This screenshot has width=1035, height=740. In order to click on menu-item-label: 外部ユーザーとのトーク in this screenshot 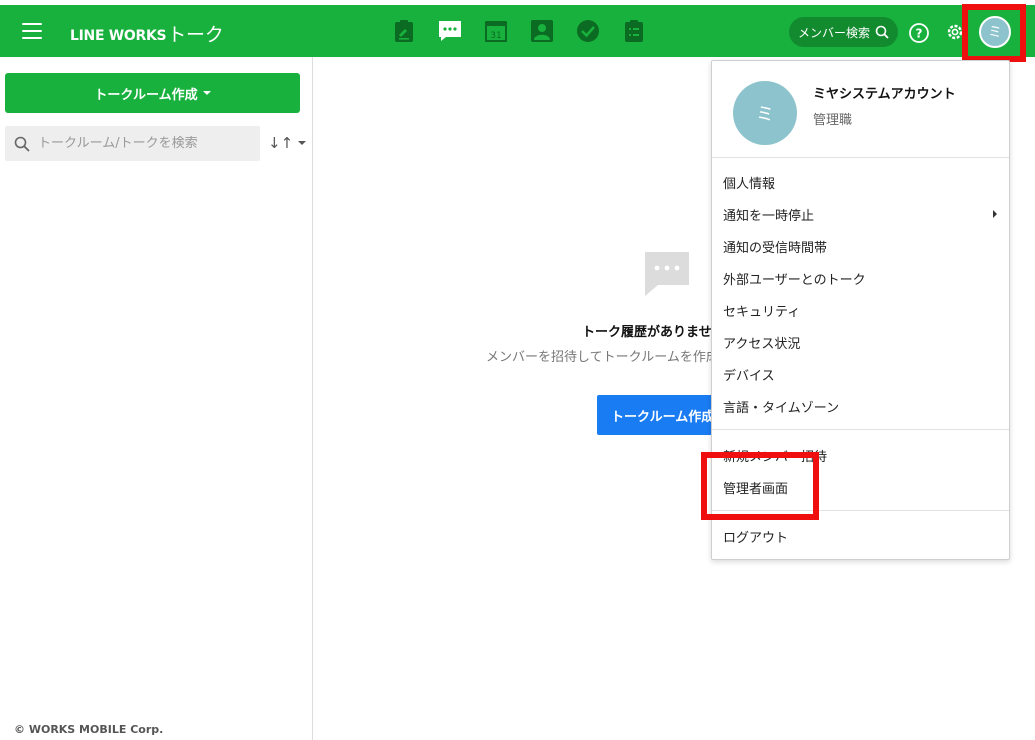, I will do `click(794, 280)`.